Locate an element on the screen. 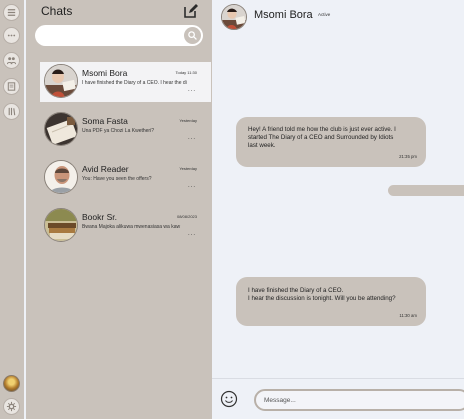 The height and width of the screenshot is (419, 464). chat-bubble-icon is located at coordinates (11, 35).